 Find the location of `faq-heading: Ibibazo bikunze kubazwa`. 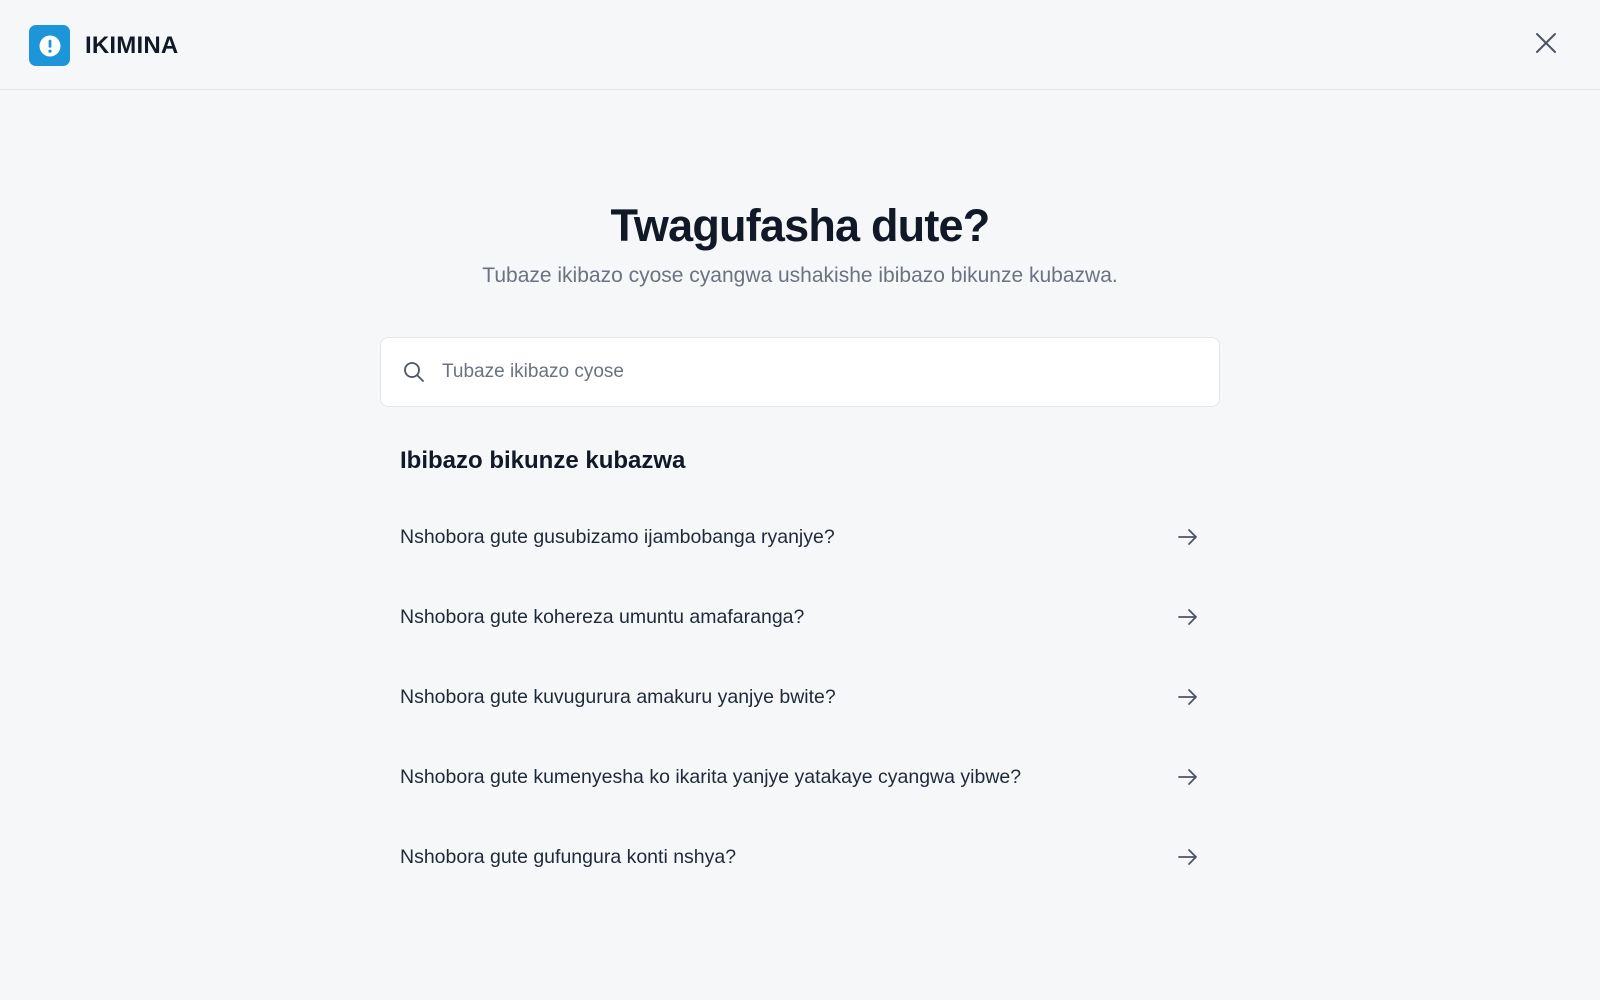

faq-heading: Ibibazo bikunze kubazwa is located at coordinates (543, 460).